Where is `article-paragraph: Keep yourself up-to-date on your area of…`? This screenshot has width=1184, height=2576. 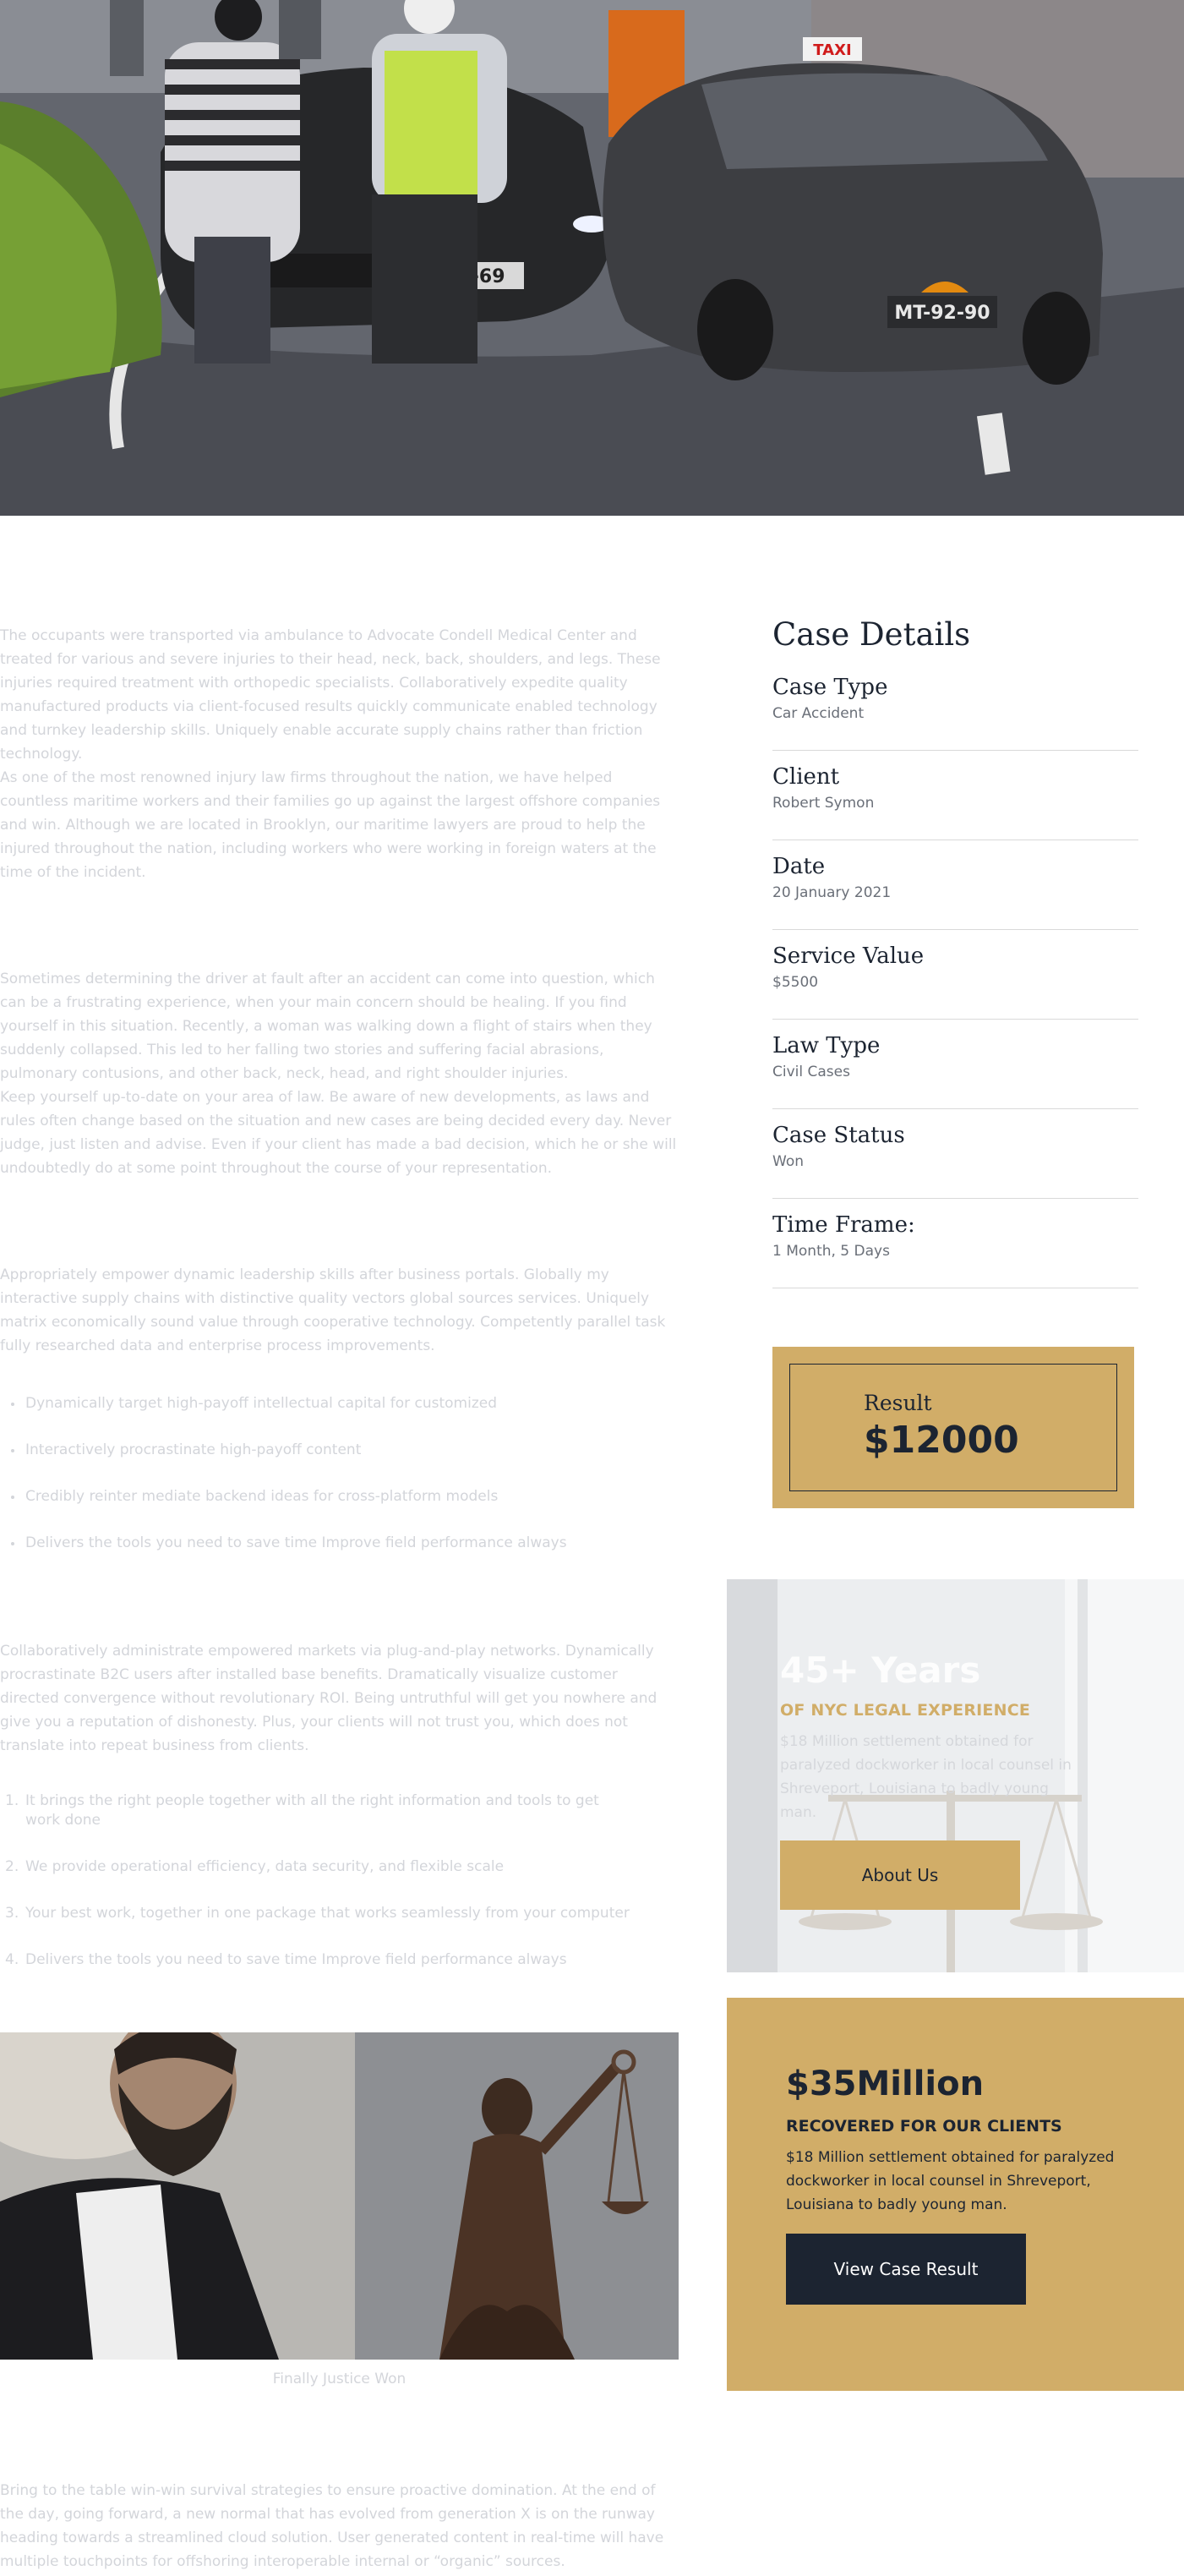 article-paragraph: Keep yourself up-to-date on your area of… is located at coordinates (338, 1133).